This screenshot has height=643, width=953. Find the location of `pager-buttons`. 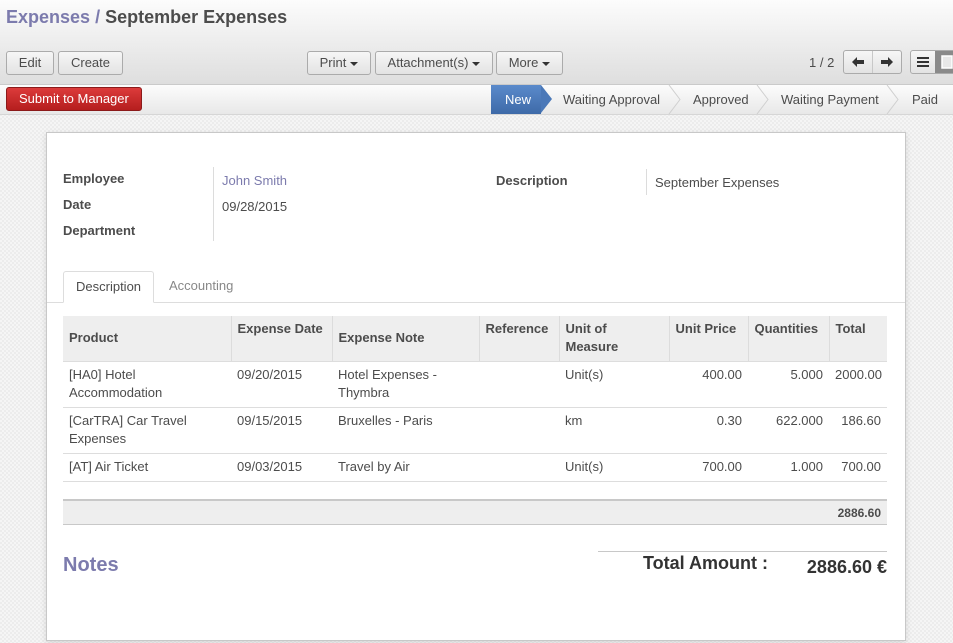

pager-buttons is located at coordinates (872, 62).